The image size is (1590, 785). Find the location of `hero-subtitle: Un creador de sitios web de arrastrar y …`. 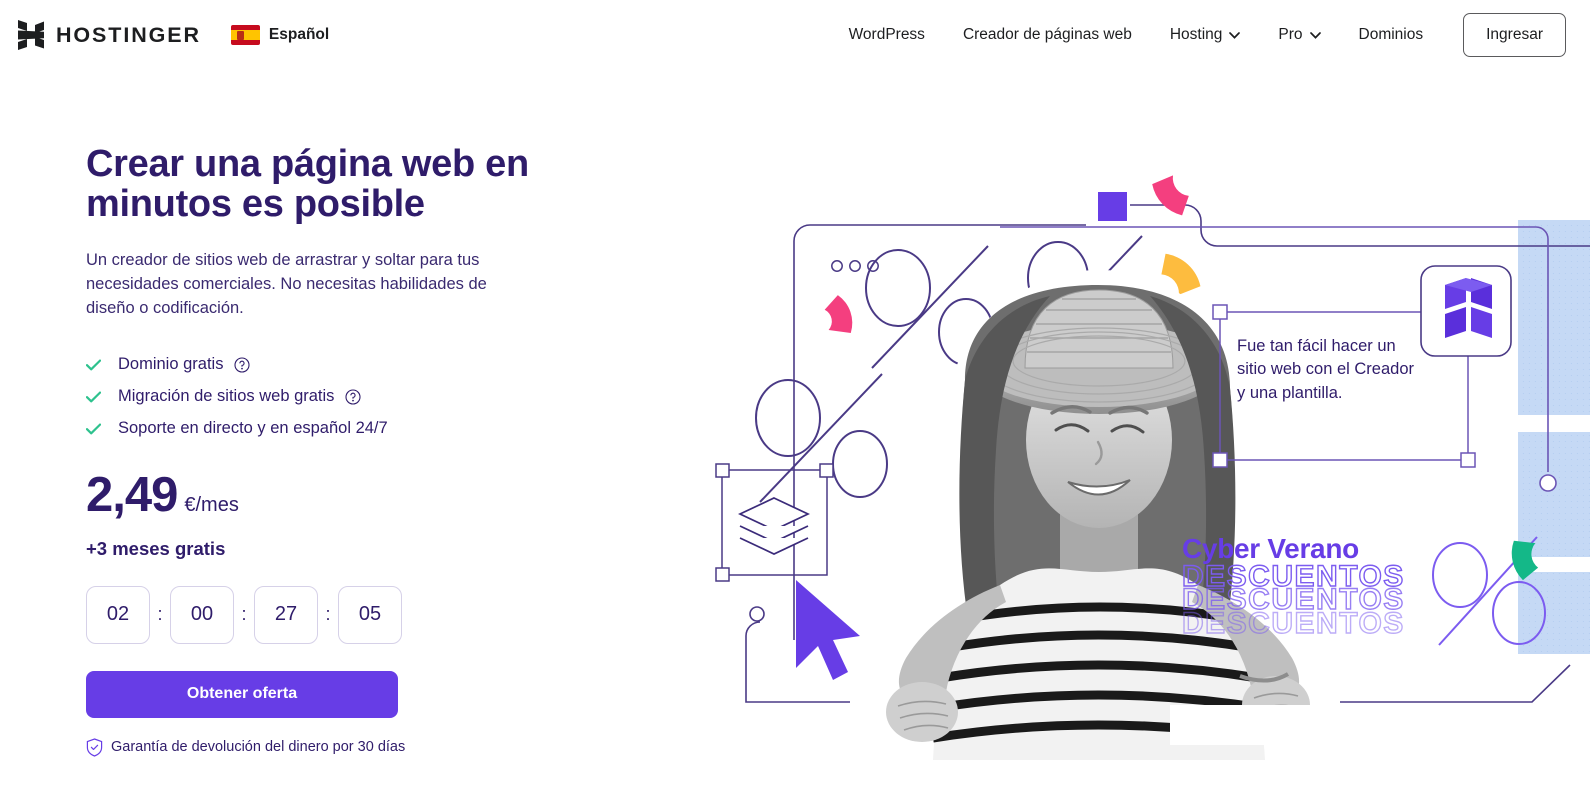

hero-subtitle: Un creador de sitios web de arrastrar y … is located at coordinates (286, 284).